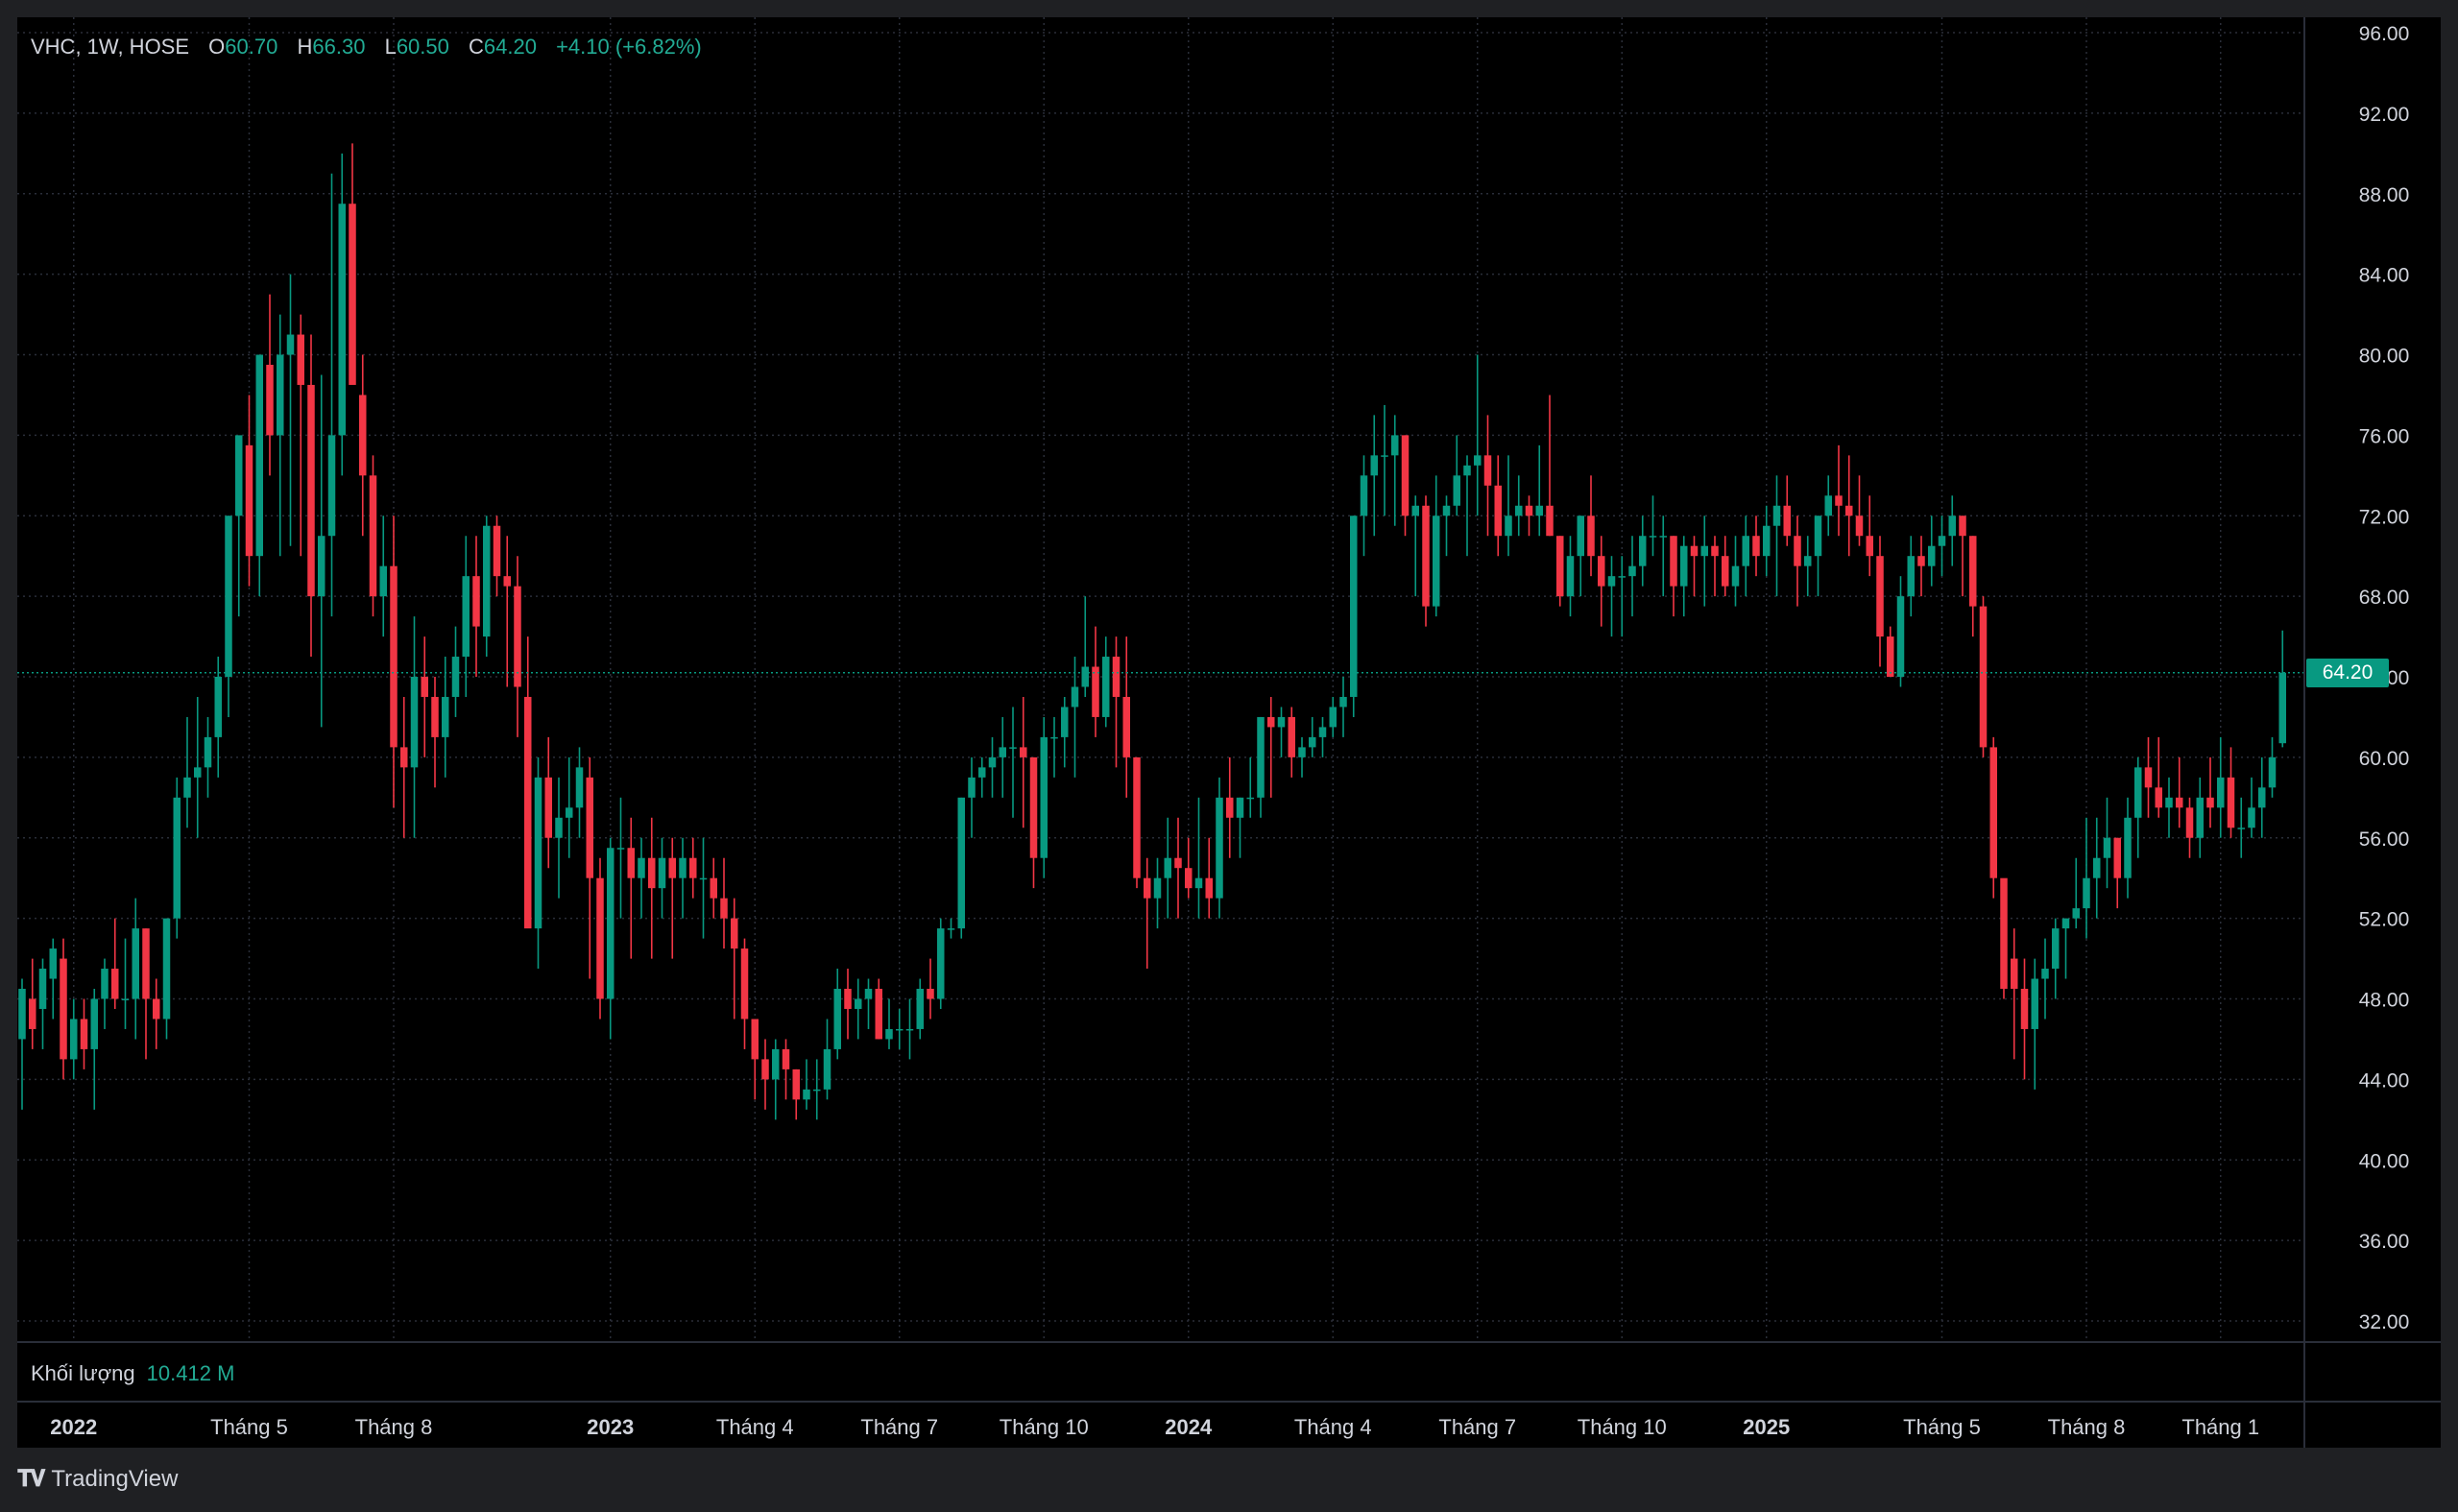 The width and height of the screenshot is (2458, 1512). What do you see at coordinates (2385, 839) in the screenshot?
I see `y-tick-label: 56.00` at bounding box center [2385, 839].